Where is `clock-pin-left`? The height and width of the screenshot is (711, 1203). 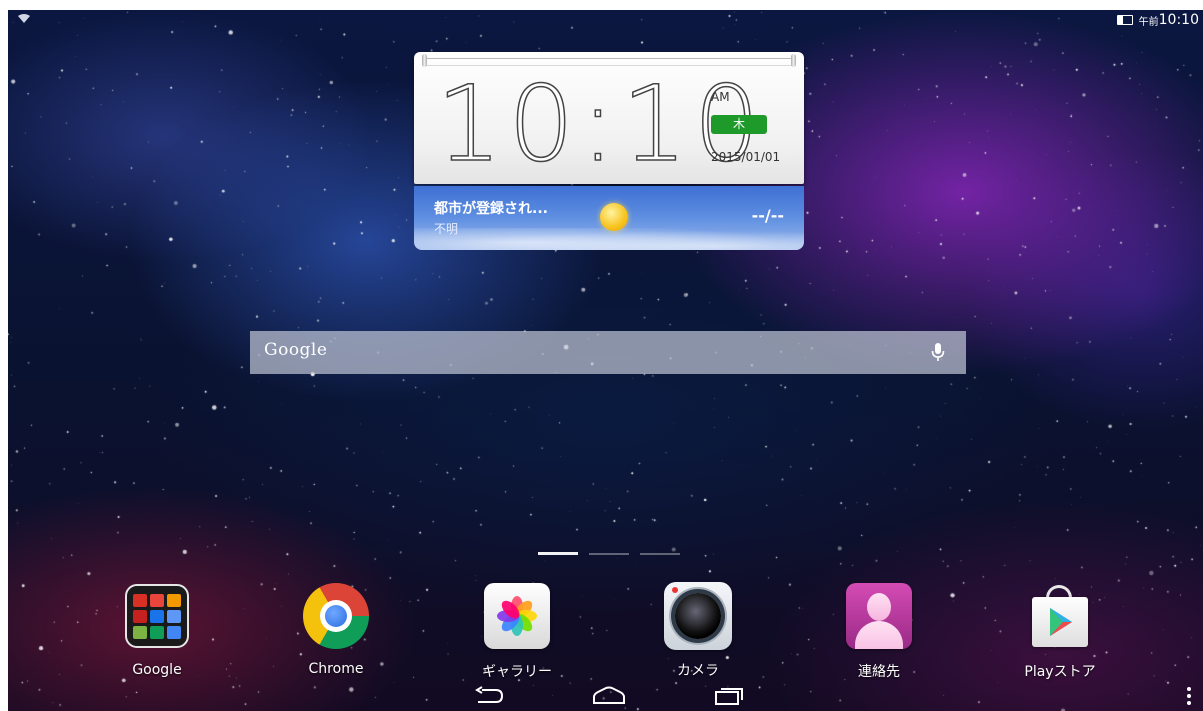 clock-pin-left is located at coordinates (424, 60).